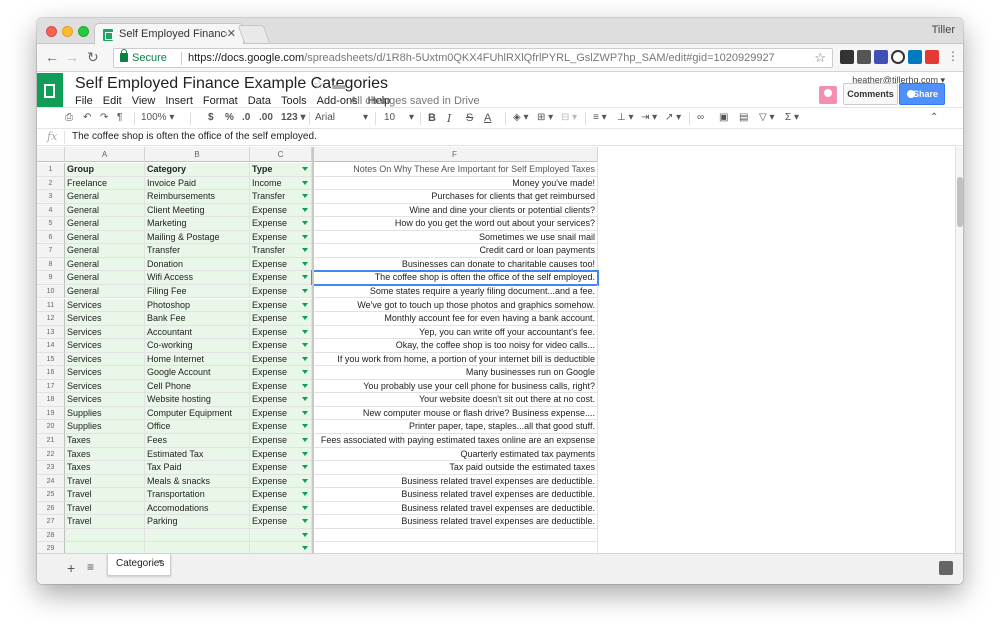 The height and width of the screenshot is (635, 1000). I want to click on currency-format-button: $, so click(211, 117).